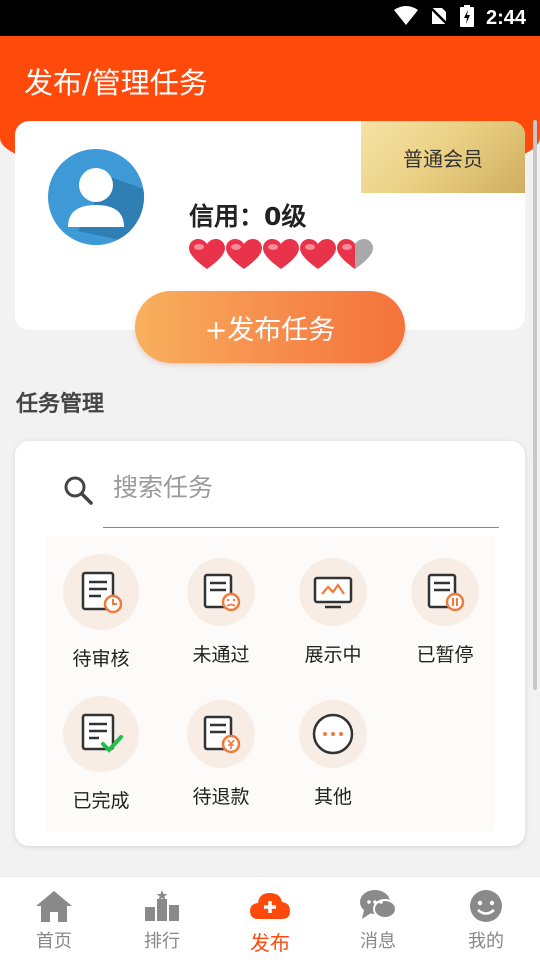 This screenshot has height=960, width=540. Describe the element at coordinates (106, 206) in the screenshot. I see `user-avatar-icon` at that location.